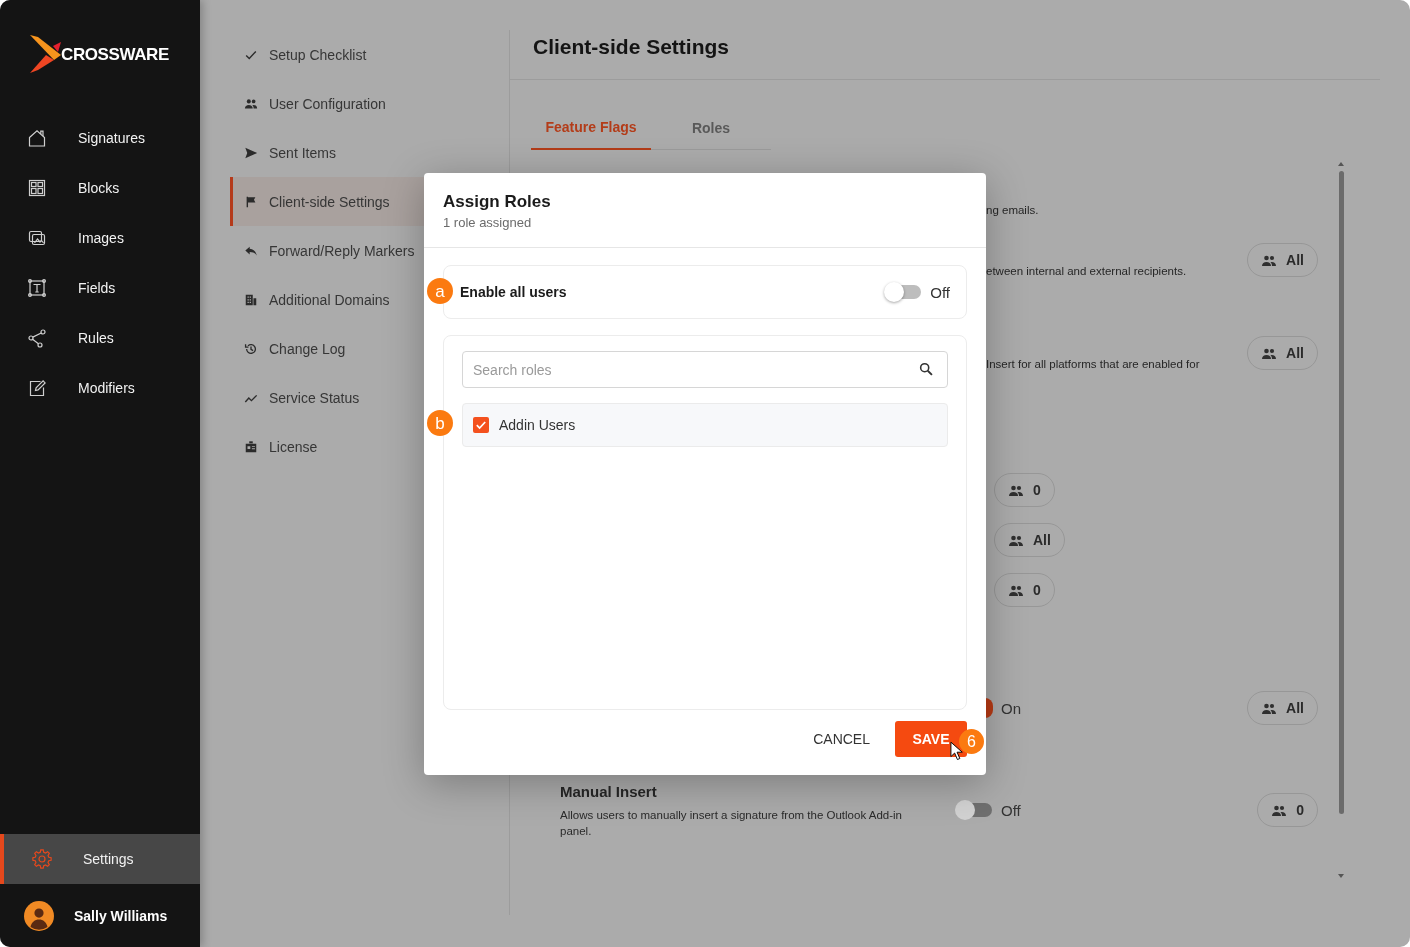 Image resolution: width=1410 pixels, height=947 pixels. What do you see at coordinates (731, 823) in the screenshot?
I see `feature-description: Allows users to manually insert a signature from the Outlook Add-in panel.` at bounding box center [731, 823].